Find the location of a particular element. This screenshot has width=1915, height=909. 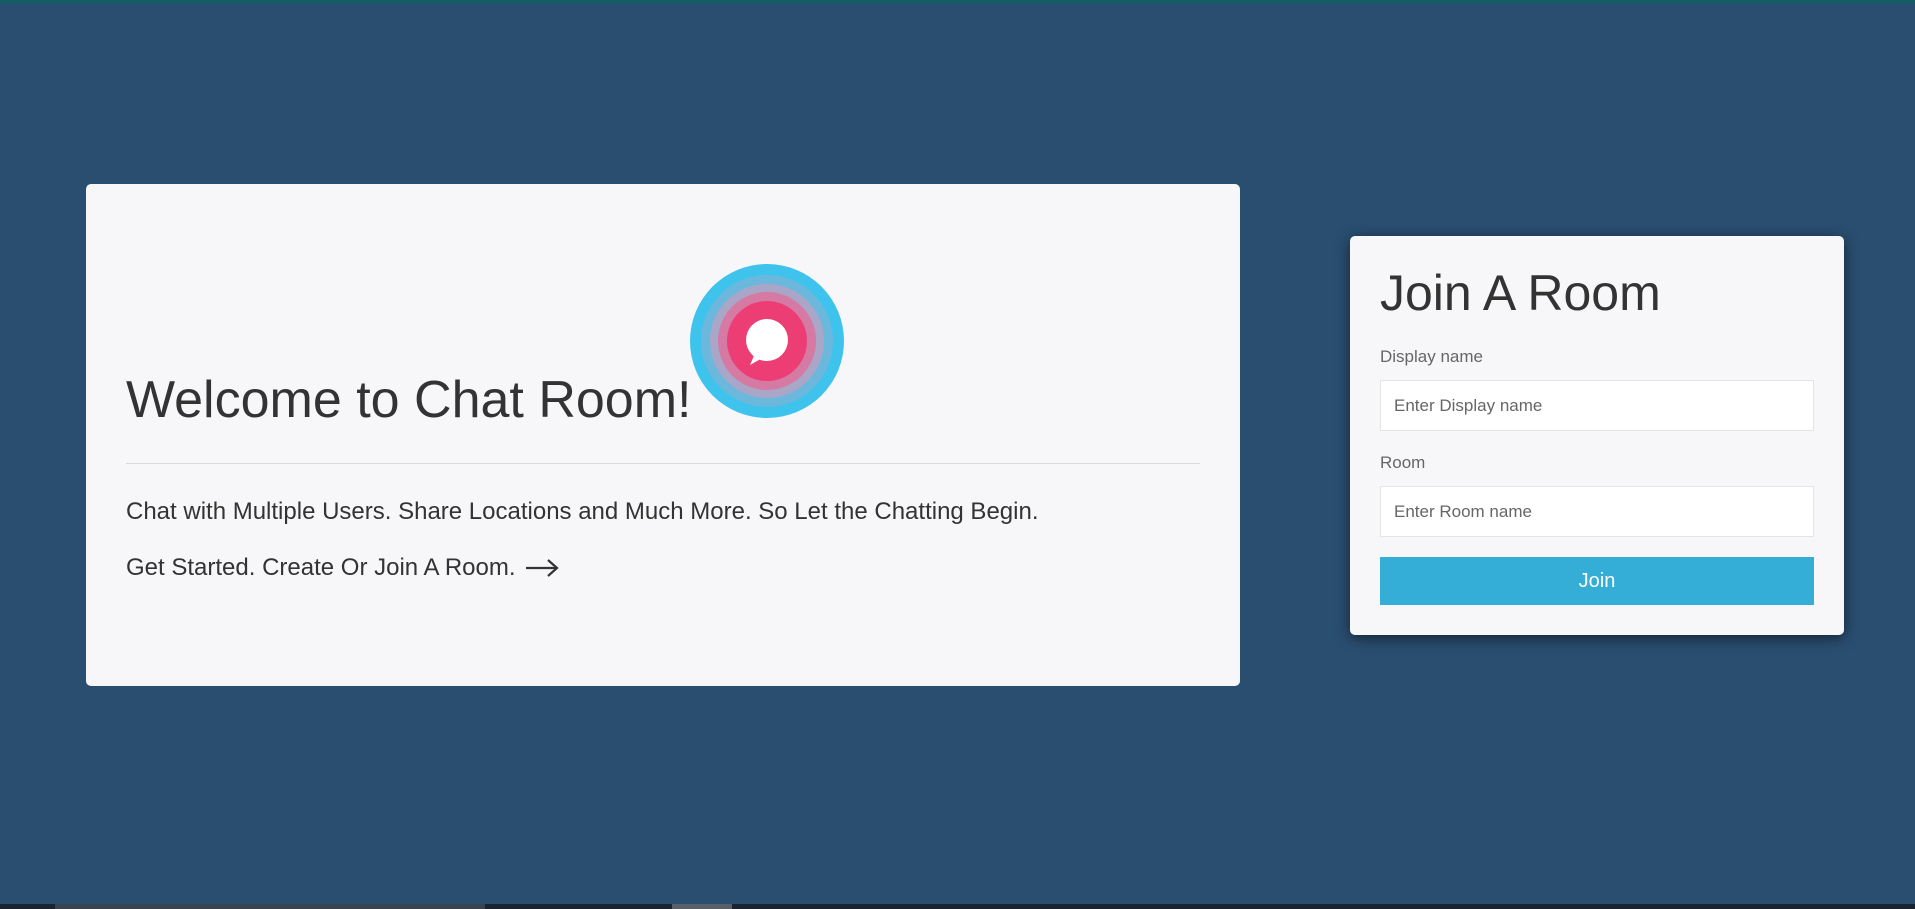

room-name-input is located at coordinates (1597, 511).